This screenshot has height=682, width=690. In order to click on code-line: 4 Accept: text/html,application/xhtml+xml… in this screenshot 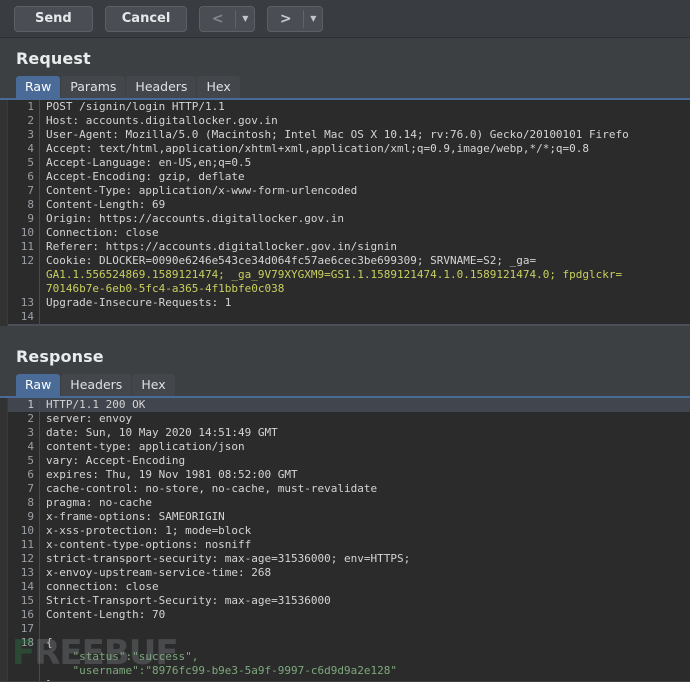, I will do `click(345, 149)`.